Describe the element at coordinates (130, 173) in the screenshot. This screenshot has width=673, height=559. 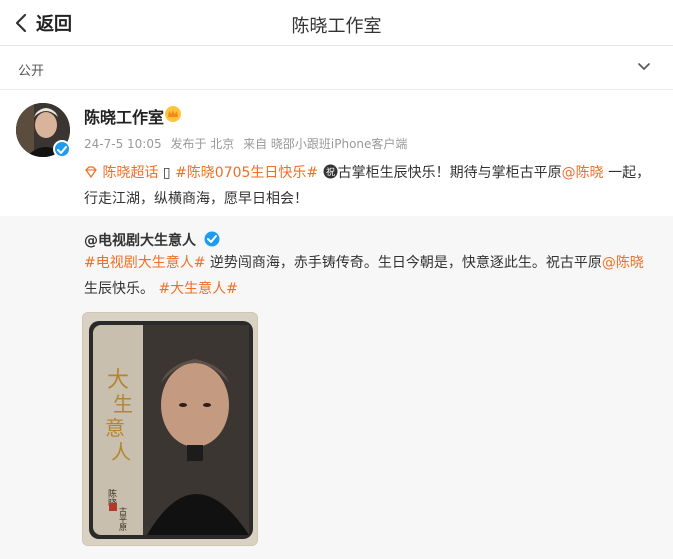
I see `topic-chaohua-label: 陈晓超话` at that location.